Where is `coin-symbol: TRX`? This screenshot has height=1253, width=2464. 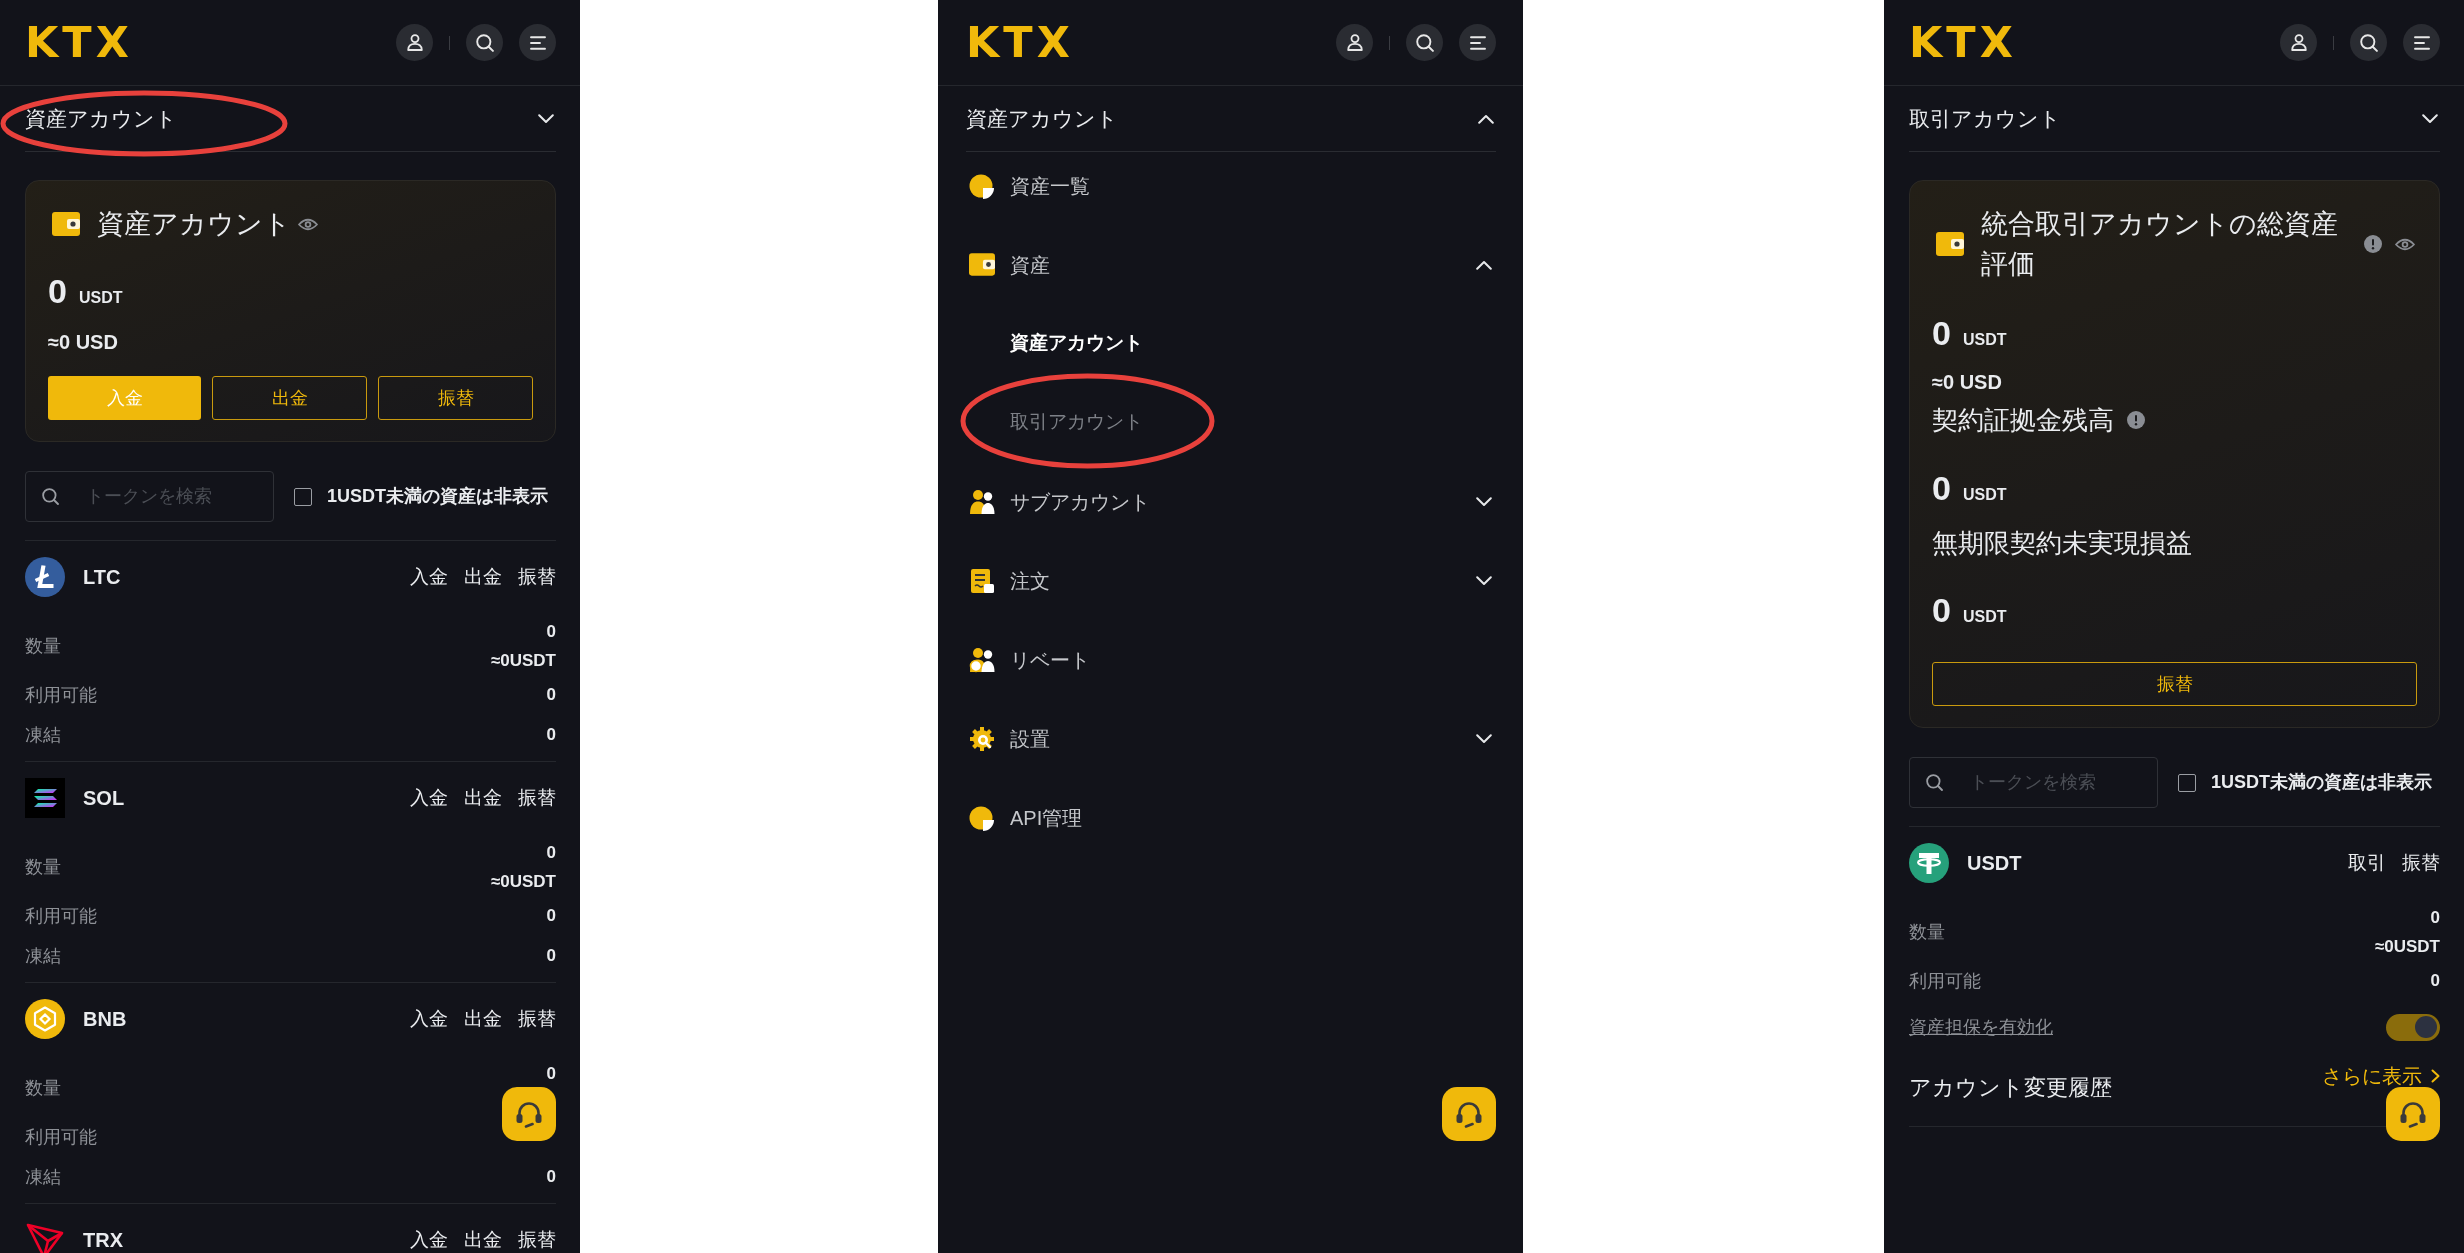 coin-symbol: TRX is located at coordinates (103, 1240).